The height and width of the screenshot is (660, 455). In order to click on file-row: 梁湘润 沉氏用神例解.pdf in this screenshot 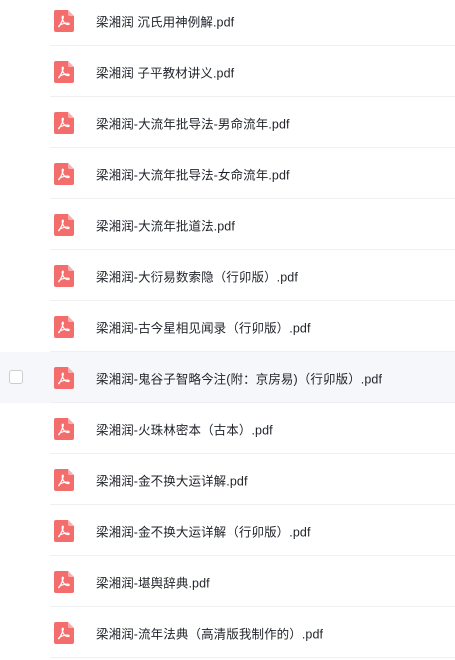, I will do `click(227, 23)`.